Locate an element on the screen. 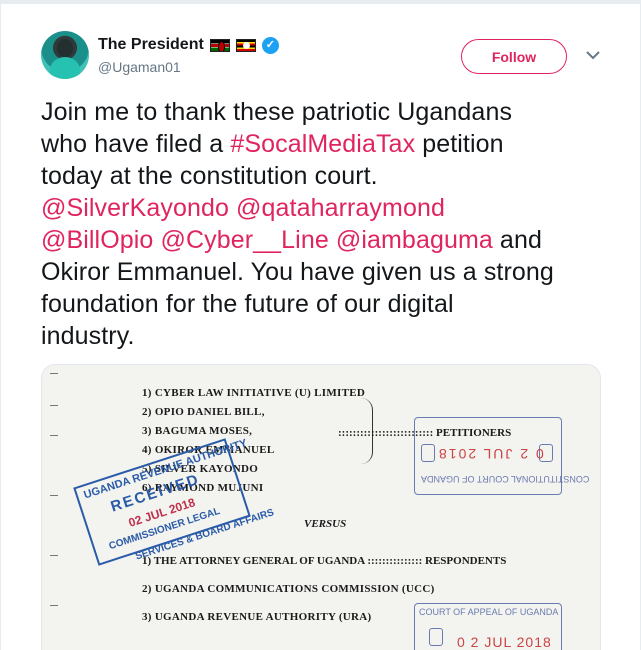  tweet-text-segment: today at the constitution court. is located at coordinates (209, 176).